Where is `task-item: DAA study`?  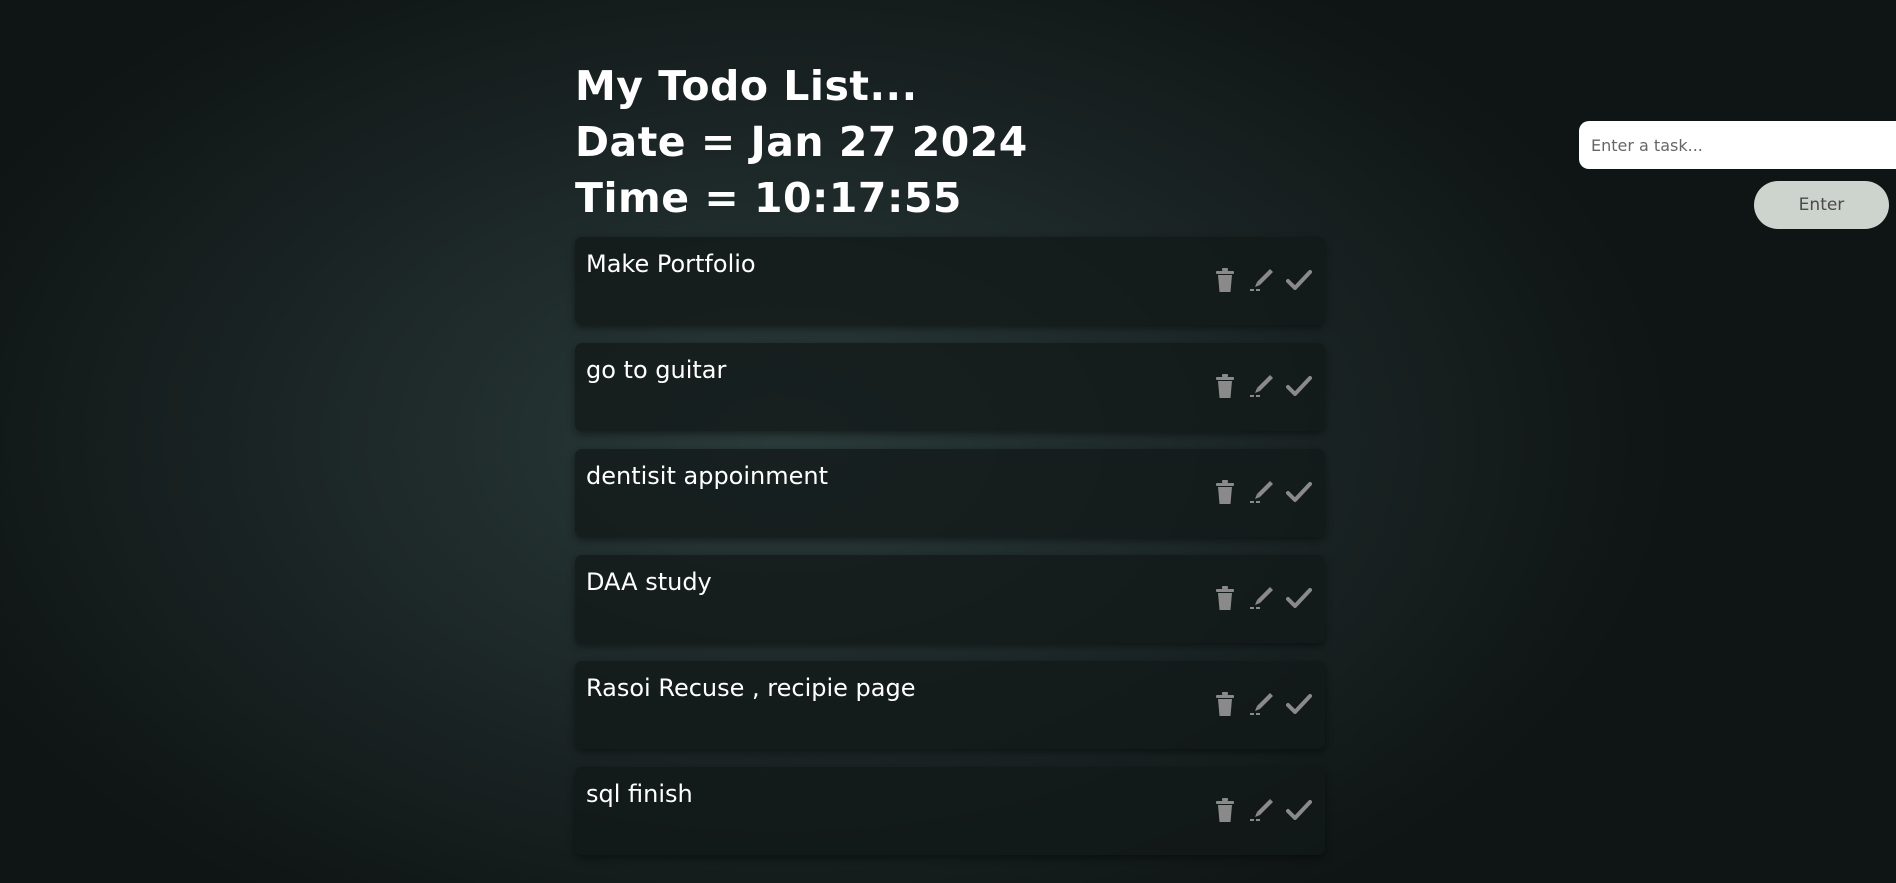 task-item: DAA study is located at coordinates (950, 599).